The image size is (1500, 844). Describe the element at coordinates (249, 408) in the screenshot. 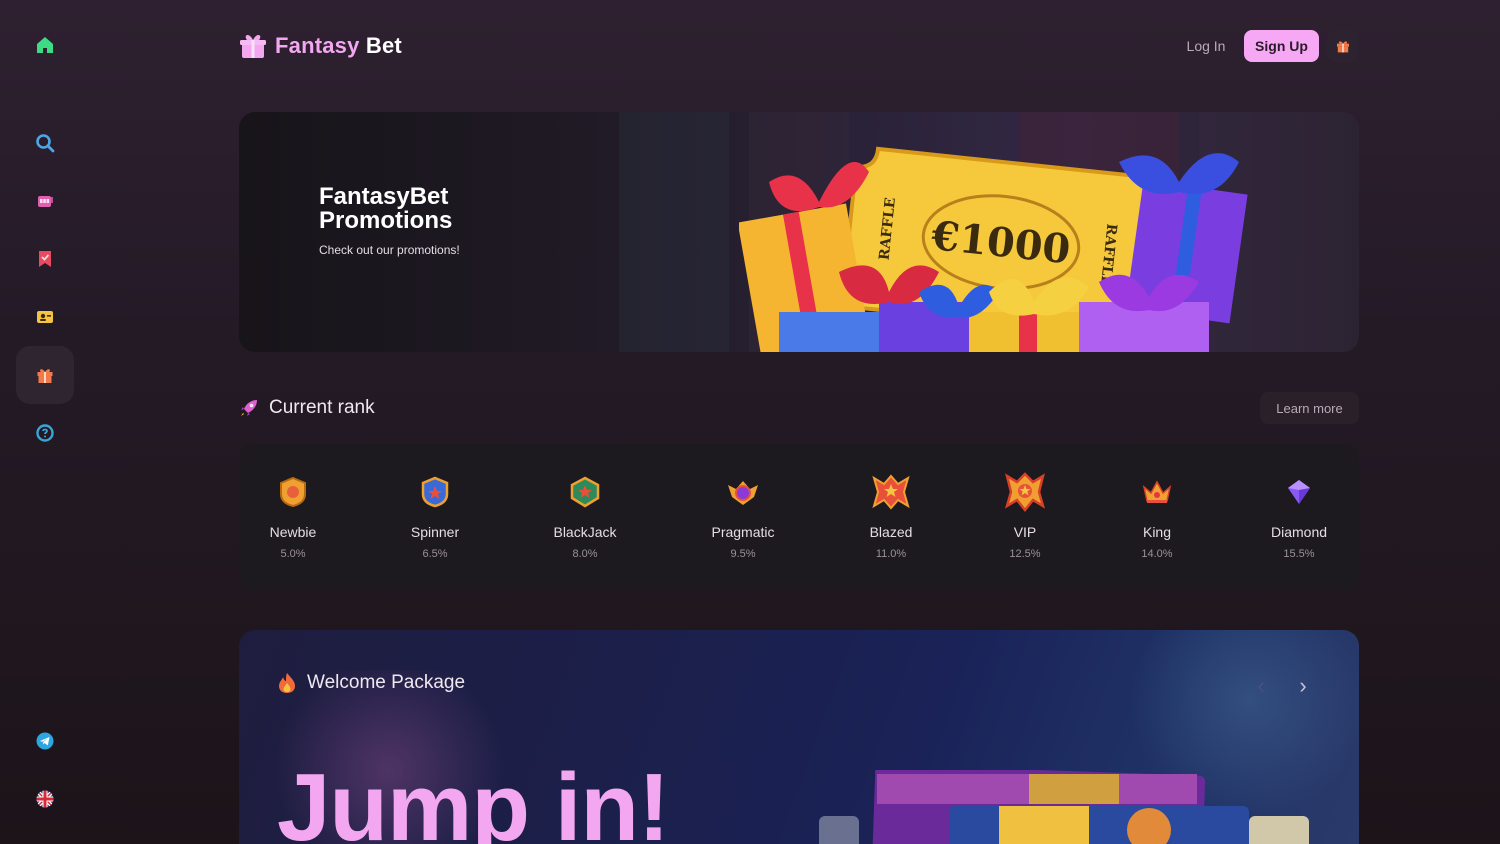

I see `rocket-icon` at that location.